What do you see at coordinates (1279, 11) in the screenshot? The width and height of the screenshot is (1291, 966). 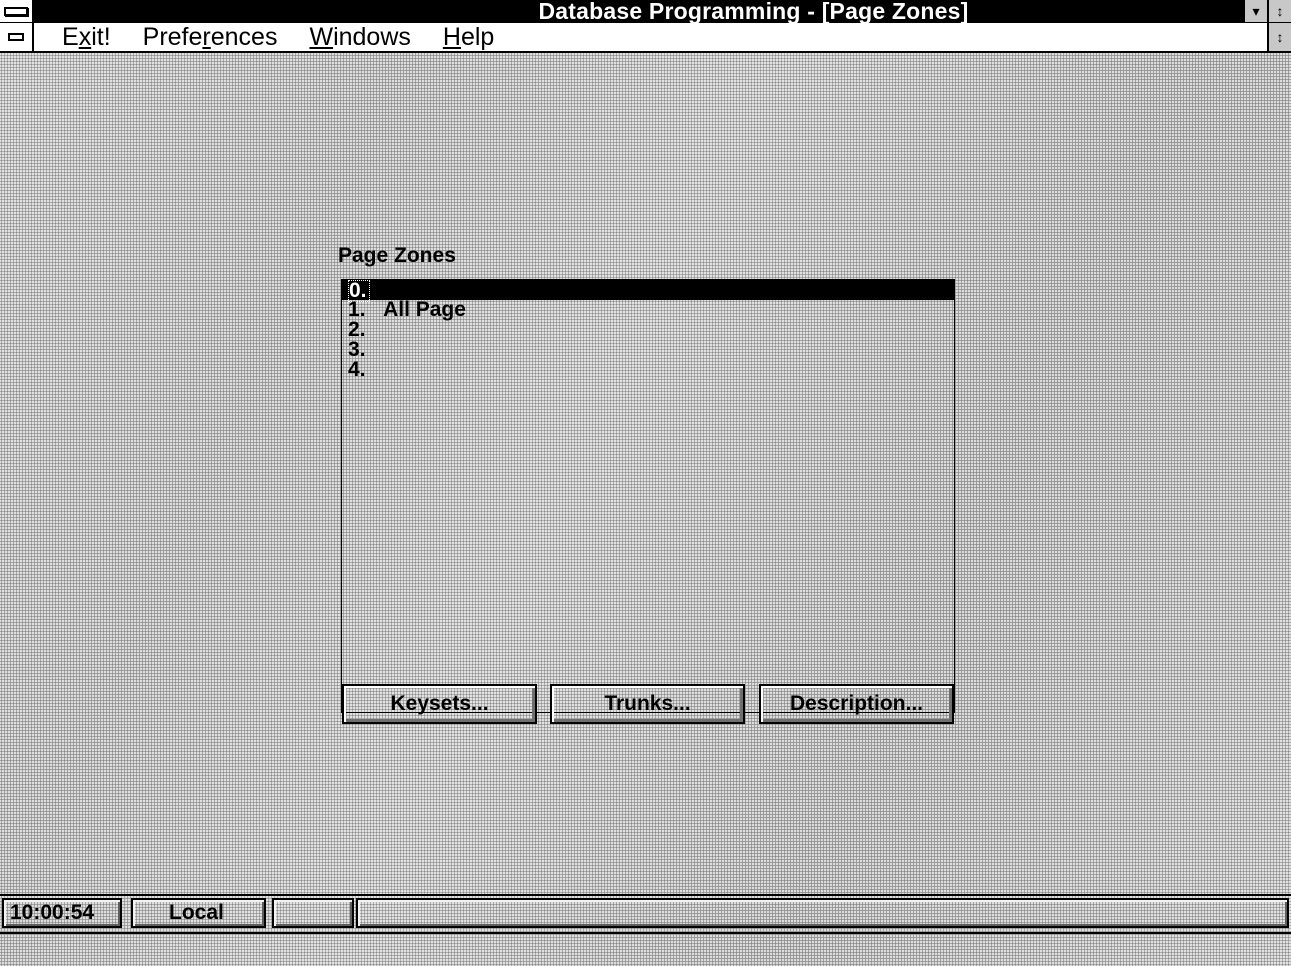 I see `restore-icon: ↕` at bounding box center [1279, 11].